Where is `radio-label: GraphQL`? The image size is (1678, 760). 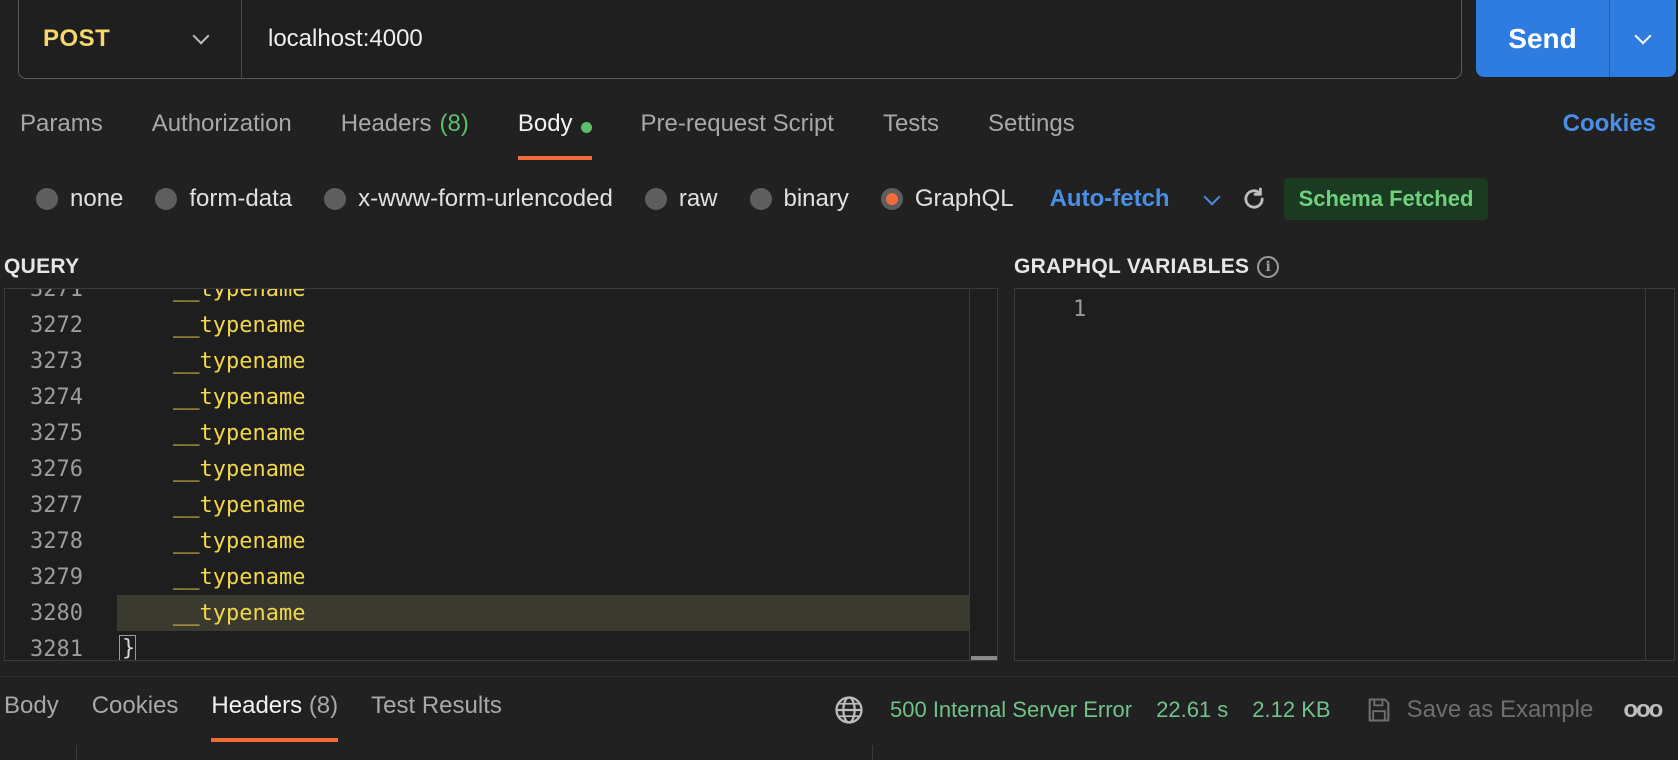 radio-label: GraphQL is located at coordinates (964, 198).